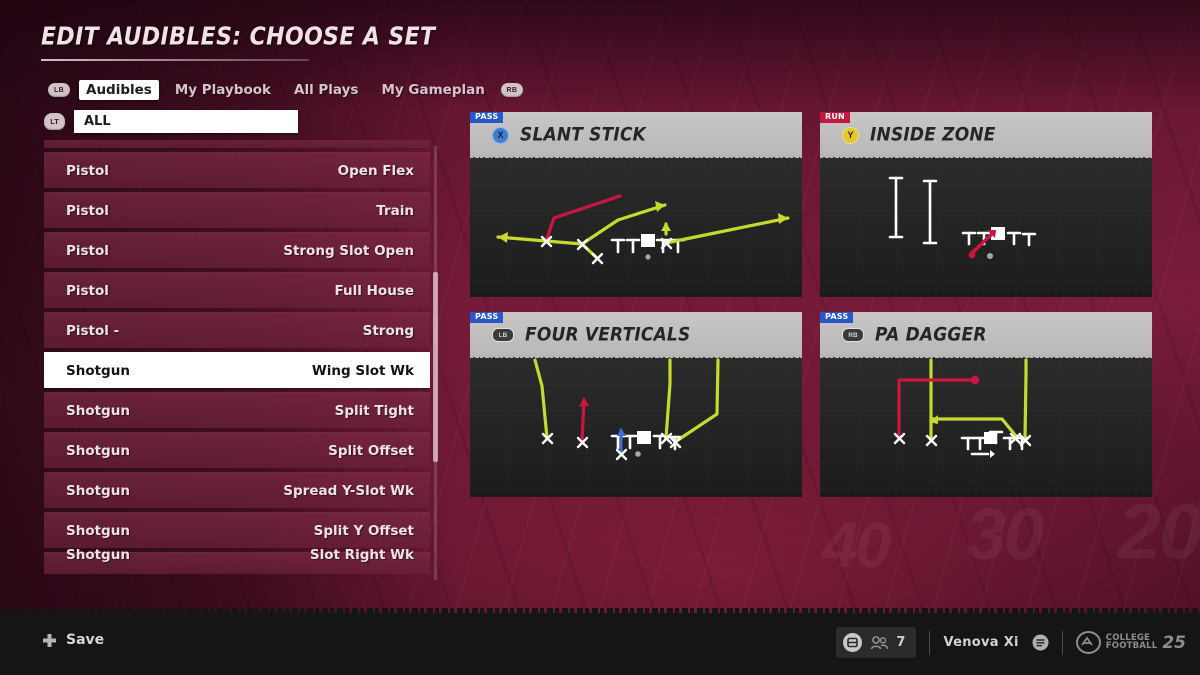 Image resolution: width=1200 pixels, height=675 pixels. I want to click on formation-row: Shotgun Split Offset, so click(237, 450).